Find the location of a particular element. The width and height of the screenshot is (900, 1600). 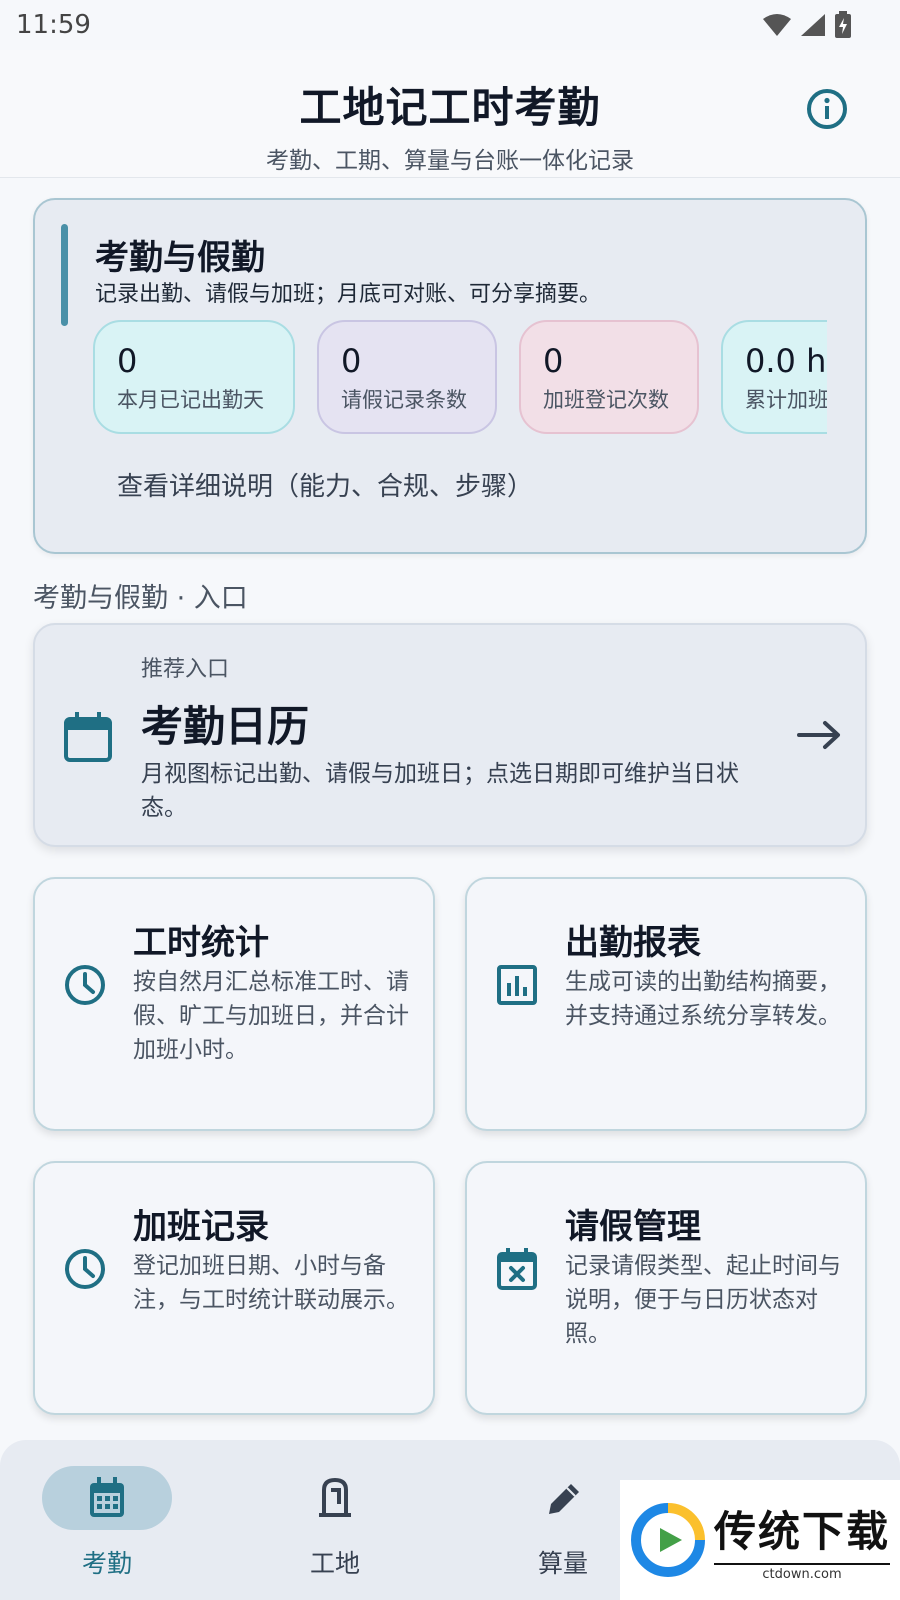

wifi-icon is located at coordinates (777, 25).